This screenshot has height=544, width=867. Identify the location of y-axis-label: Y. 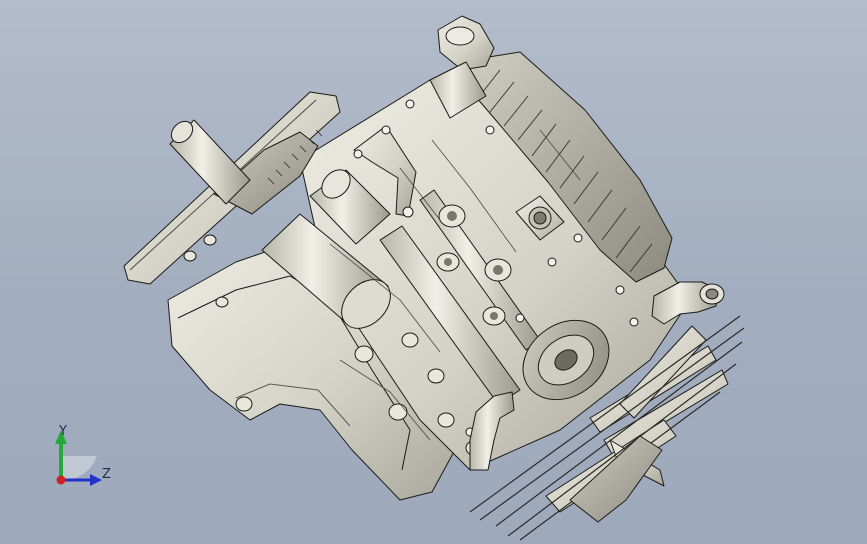
(63, 431).